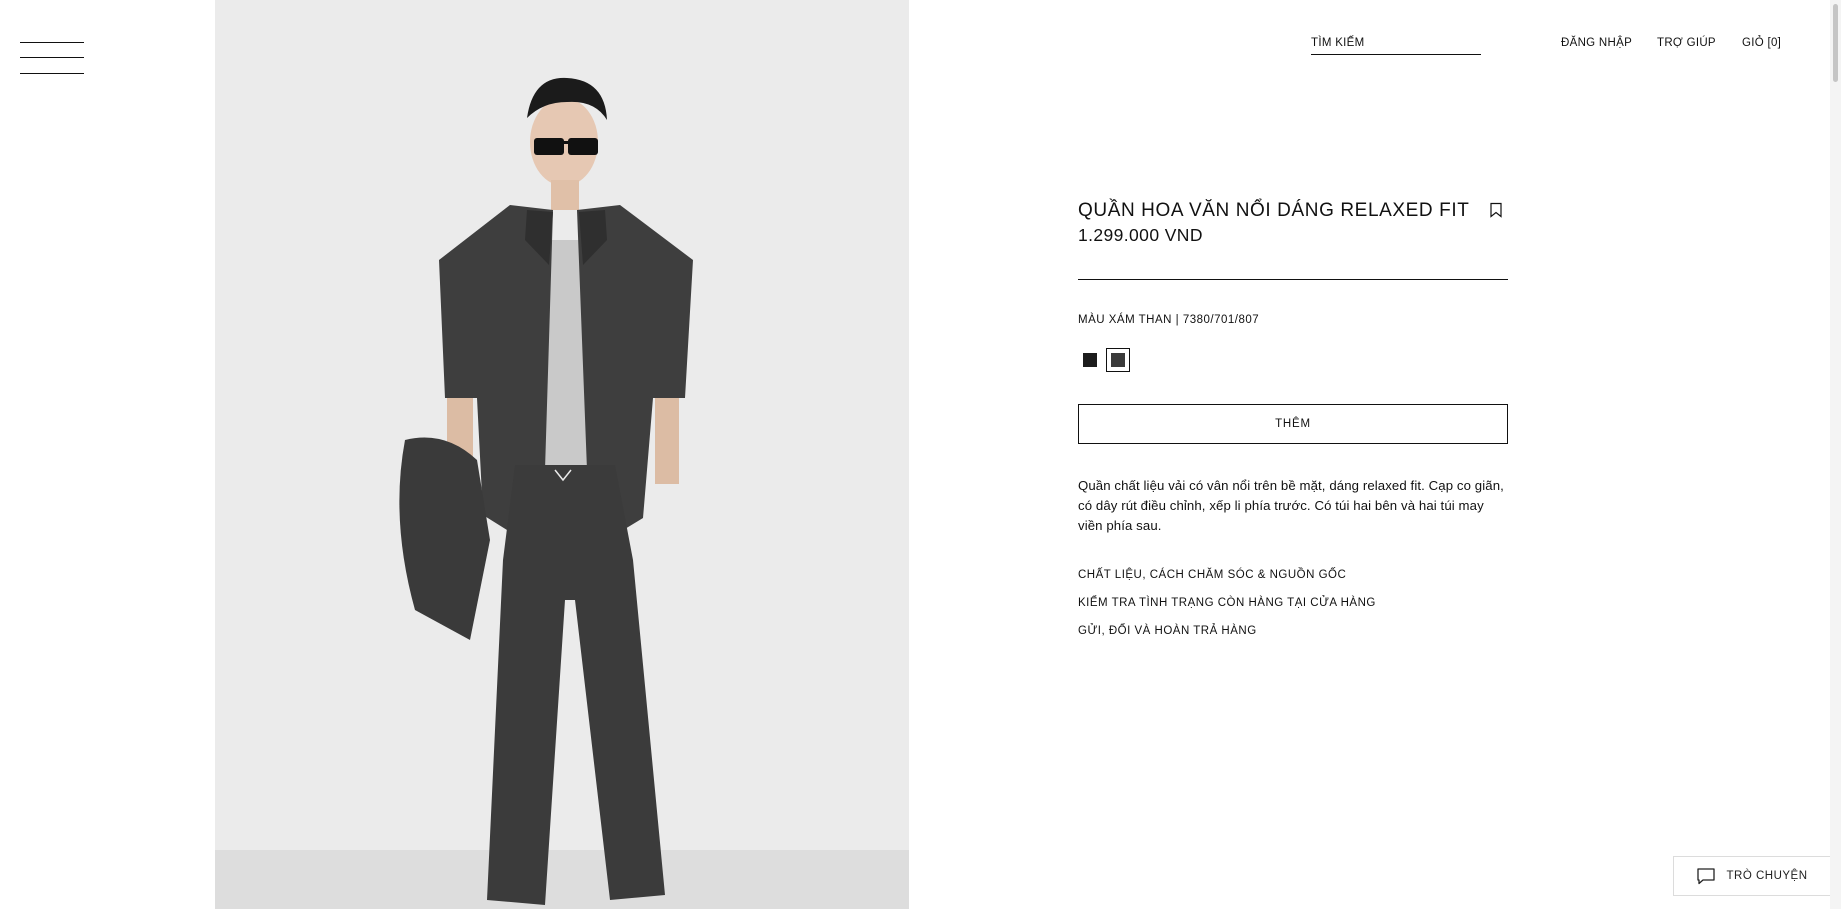  I want to click on search-input: TÌM KIẾM, so click(1396, 45).